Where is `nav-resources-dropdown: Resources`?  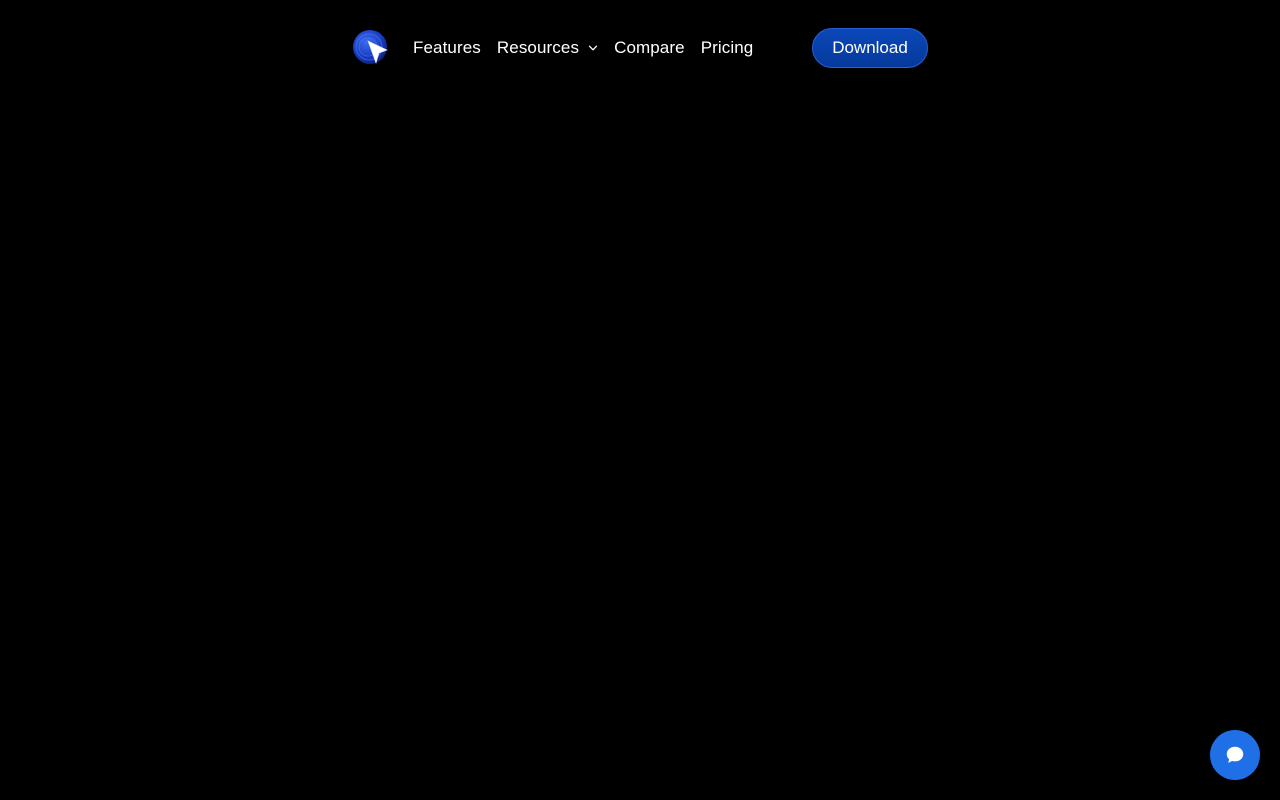
nav-resources-dropdown: Resources is located at coordinates (547, 48).